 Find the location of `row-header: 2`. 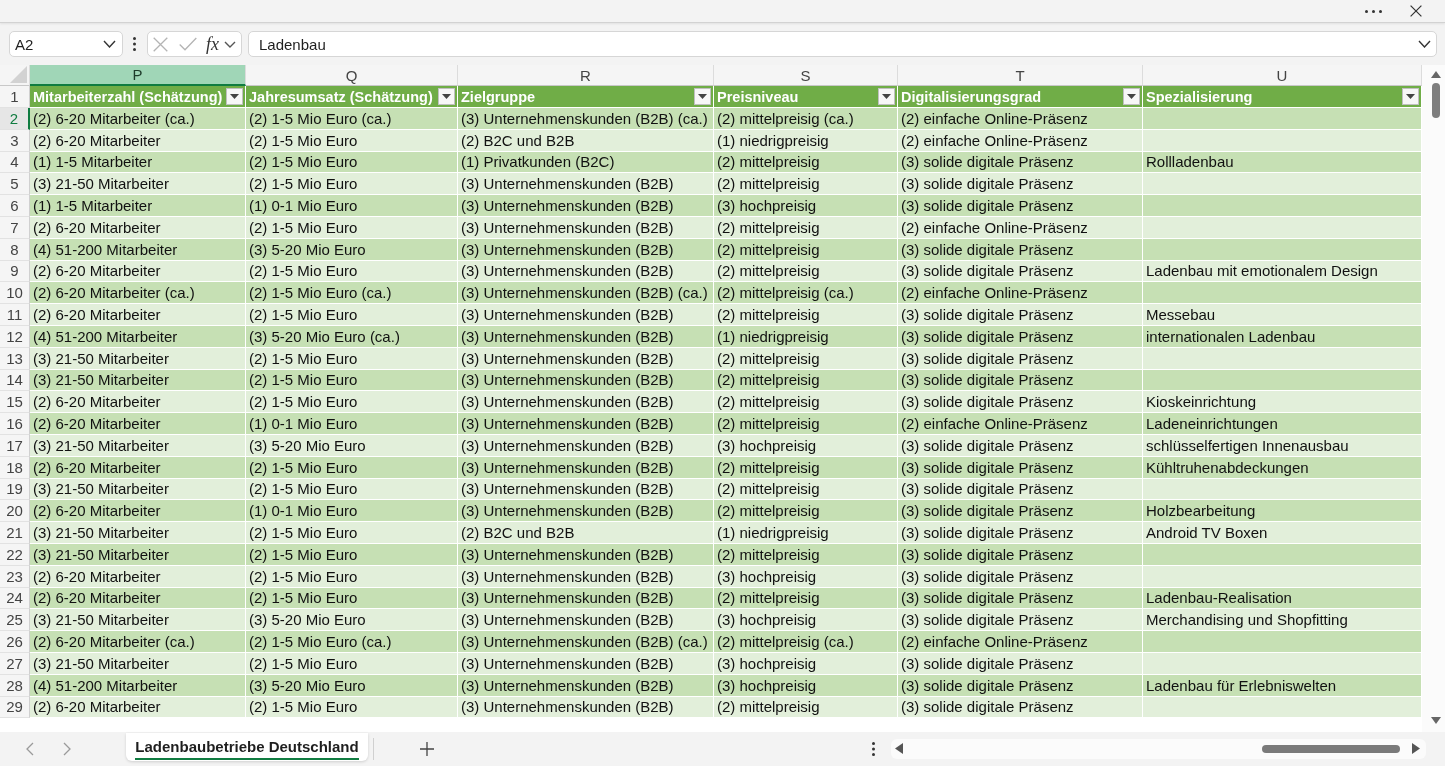

row-header: 2 is located at coordinates (15, 119).